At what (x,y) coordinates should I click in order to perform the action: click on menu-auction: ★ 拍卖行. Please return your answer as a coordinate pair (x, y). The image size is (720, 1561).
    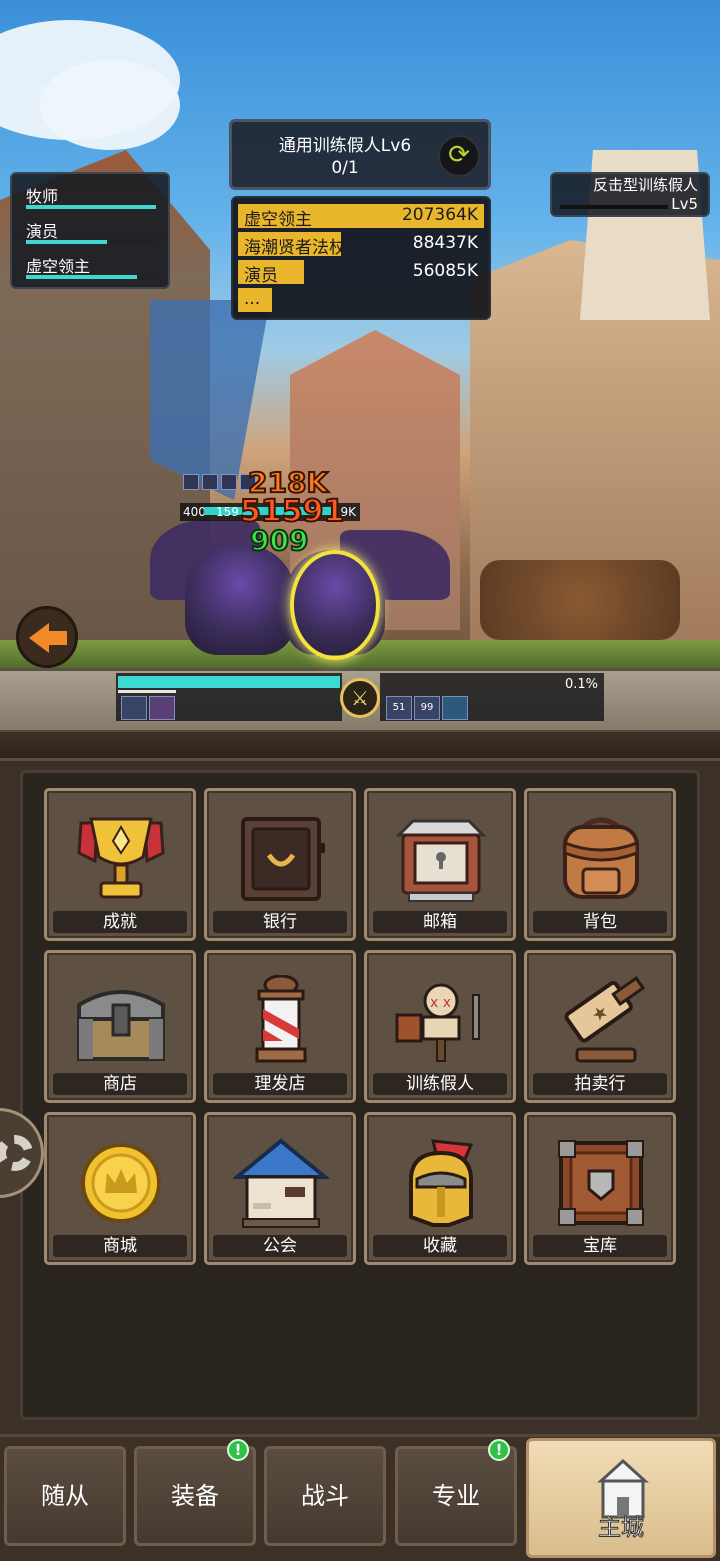
    Looking at the image, I should click on (600, 1026).